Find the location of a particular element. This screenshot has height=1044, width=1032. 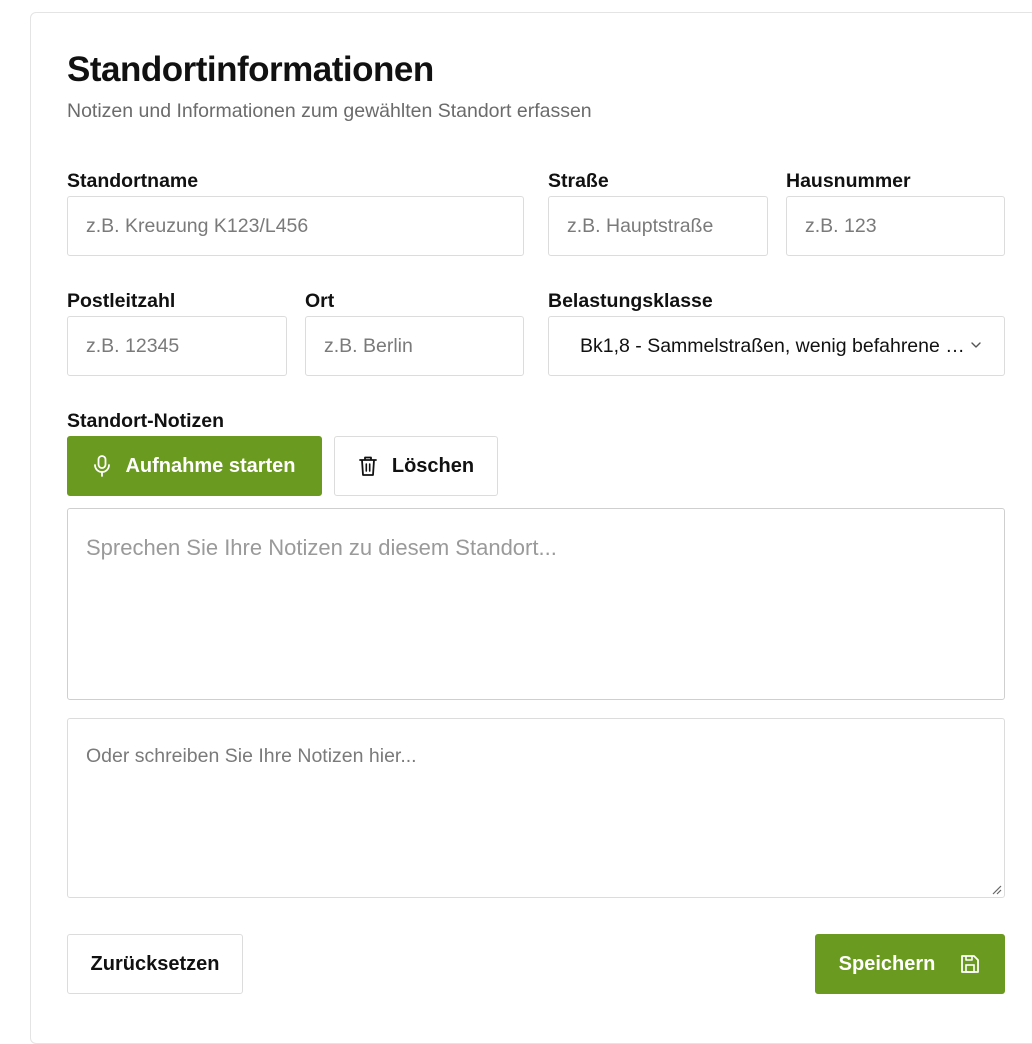

microphone-icon is located at coordinates (102, 466).